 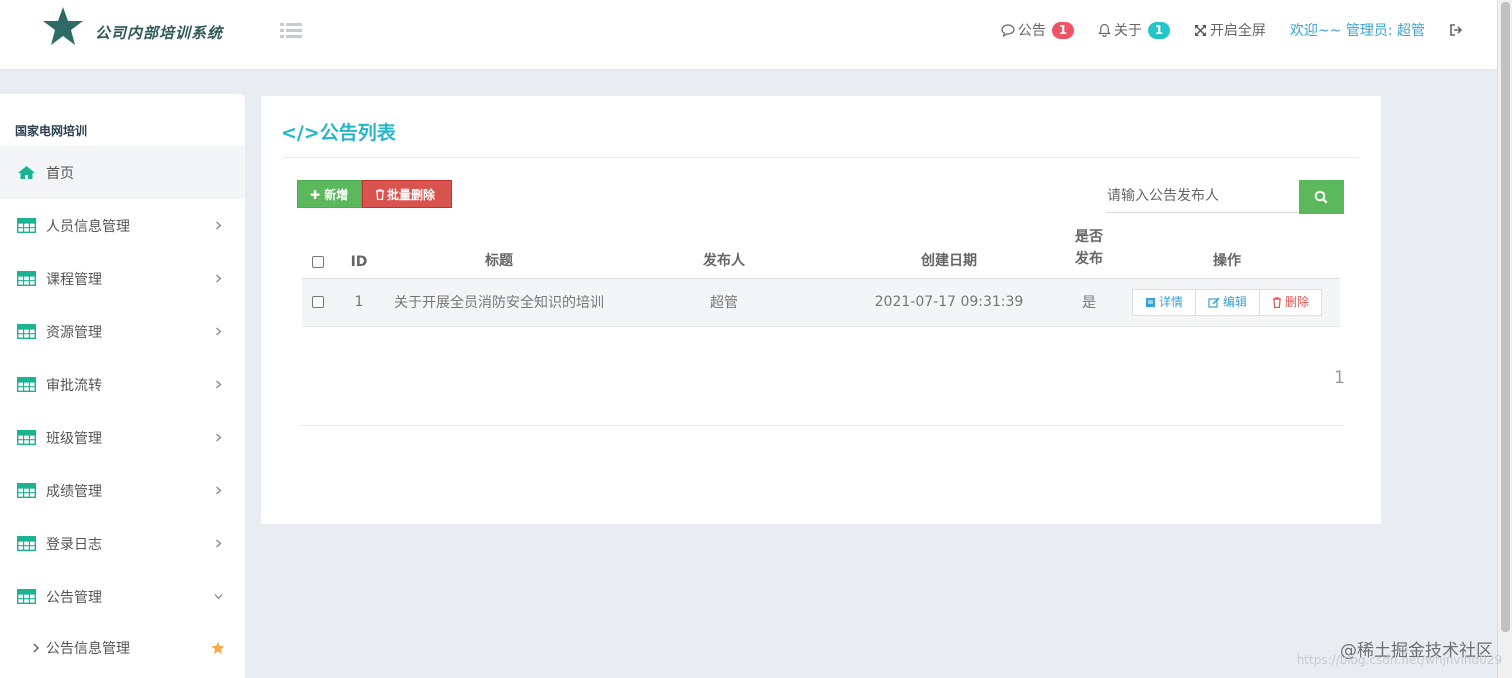 I want to click on sidebar-item-approval: 审批流转, so click(x=122, y=384).